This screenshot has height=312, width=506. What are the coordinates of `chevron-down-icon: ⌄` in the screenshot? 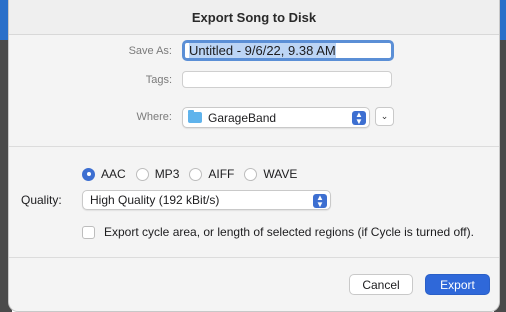 It's located at (384, 116).